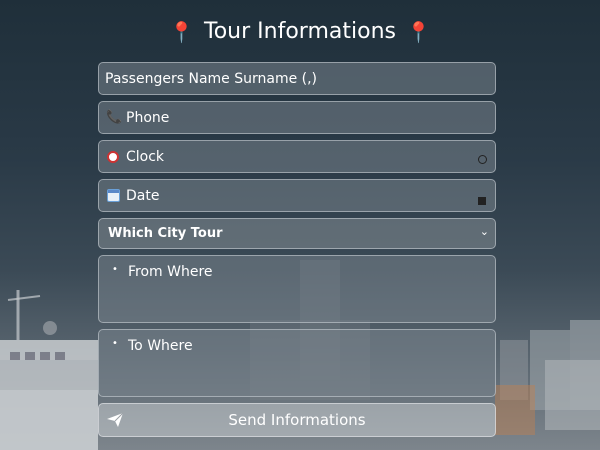  I want to click on date-placeholder: Date, so click(143, 196).